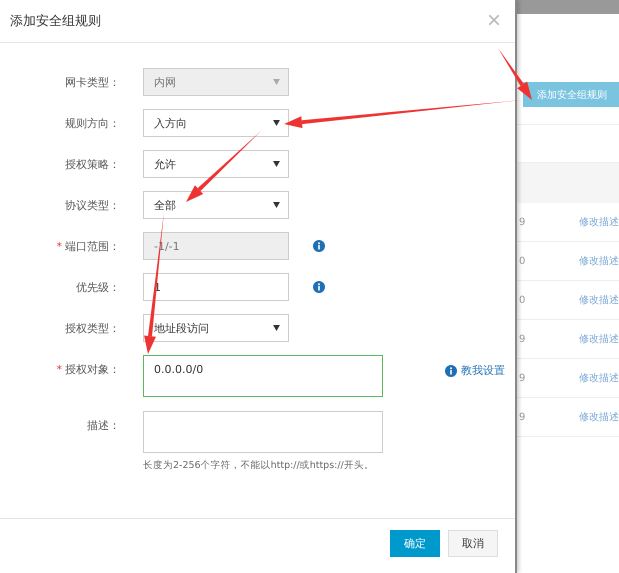 This screenshot has width=619, height=573. I want to click on field-label: 授权对象：, so click(92, 369).